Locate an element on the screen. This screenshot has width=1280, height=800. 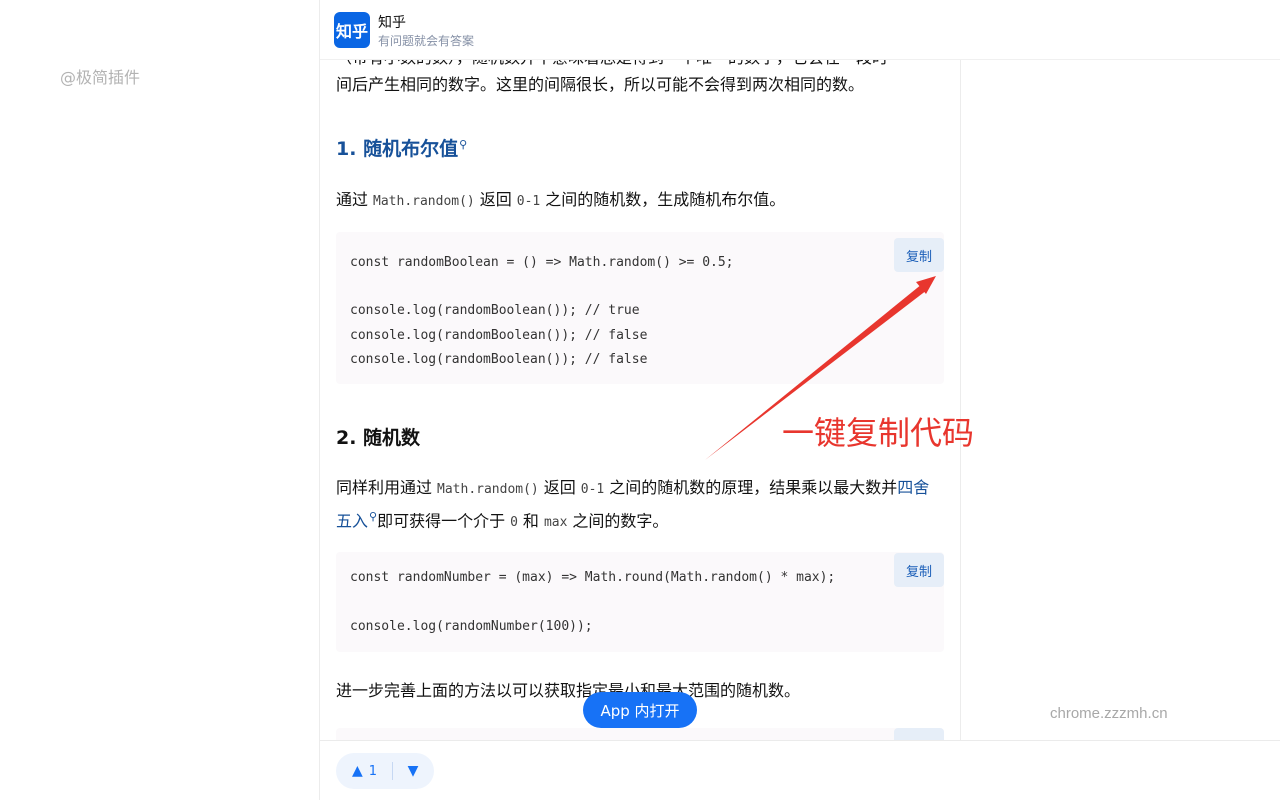
article-text-line: 间后产生相同的数字。这里的间隔很长，所以可能不会得到两次相同的数。 is located at coordinates (600, 84).